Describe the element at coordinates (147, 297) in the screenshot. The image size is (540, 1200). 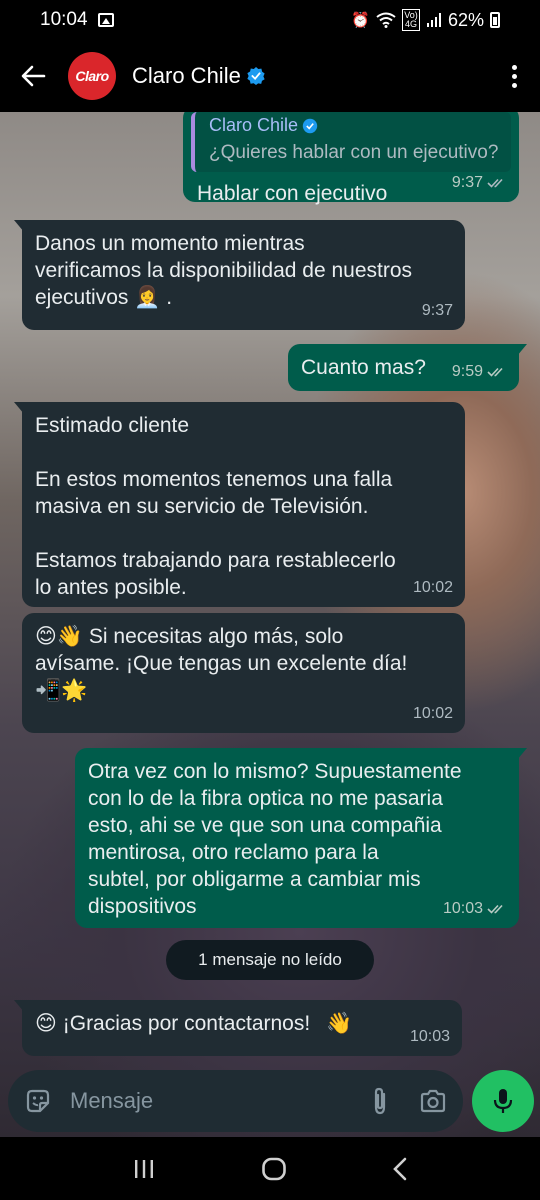
I see `office-worker-emoji: 👩‍💼` at that location.